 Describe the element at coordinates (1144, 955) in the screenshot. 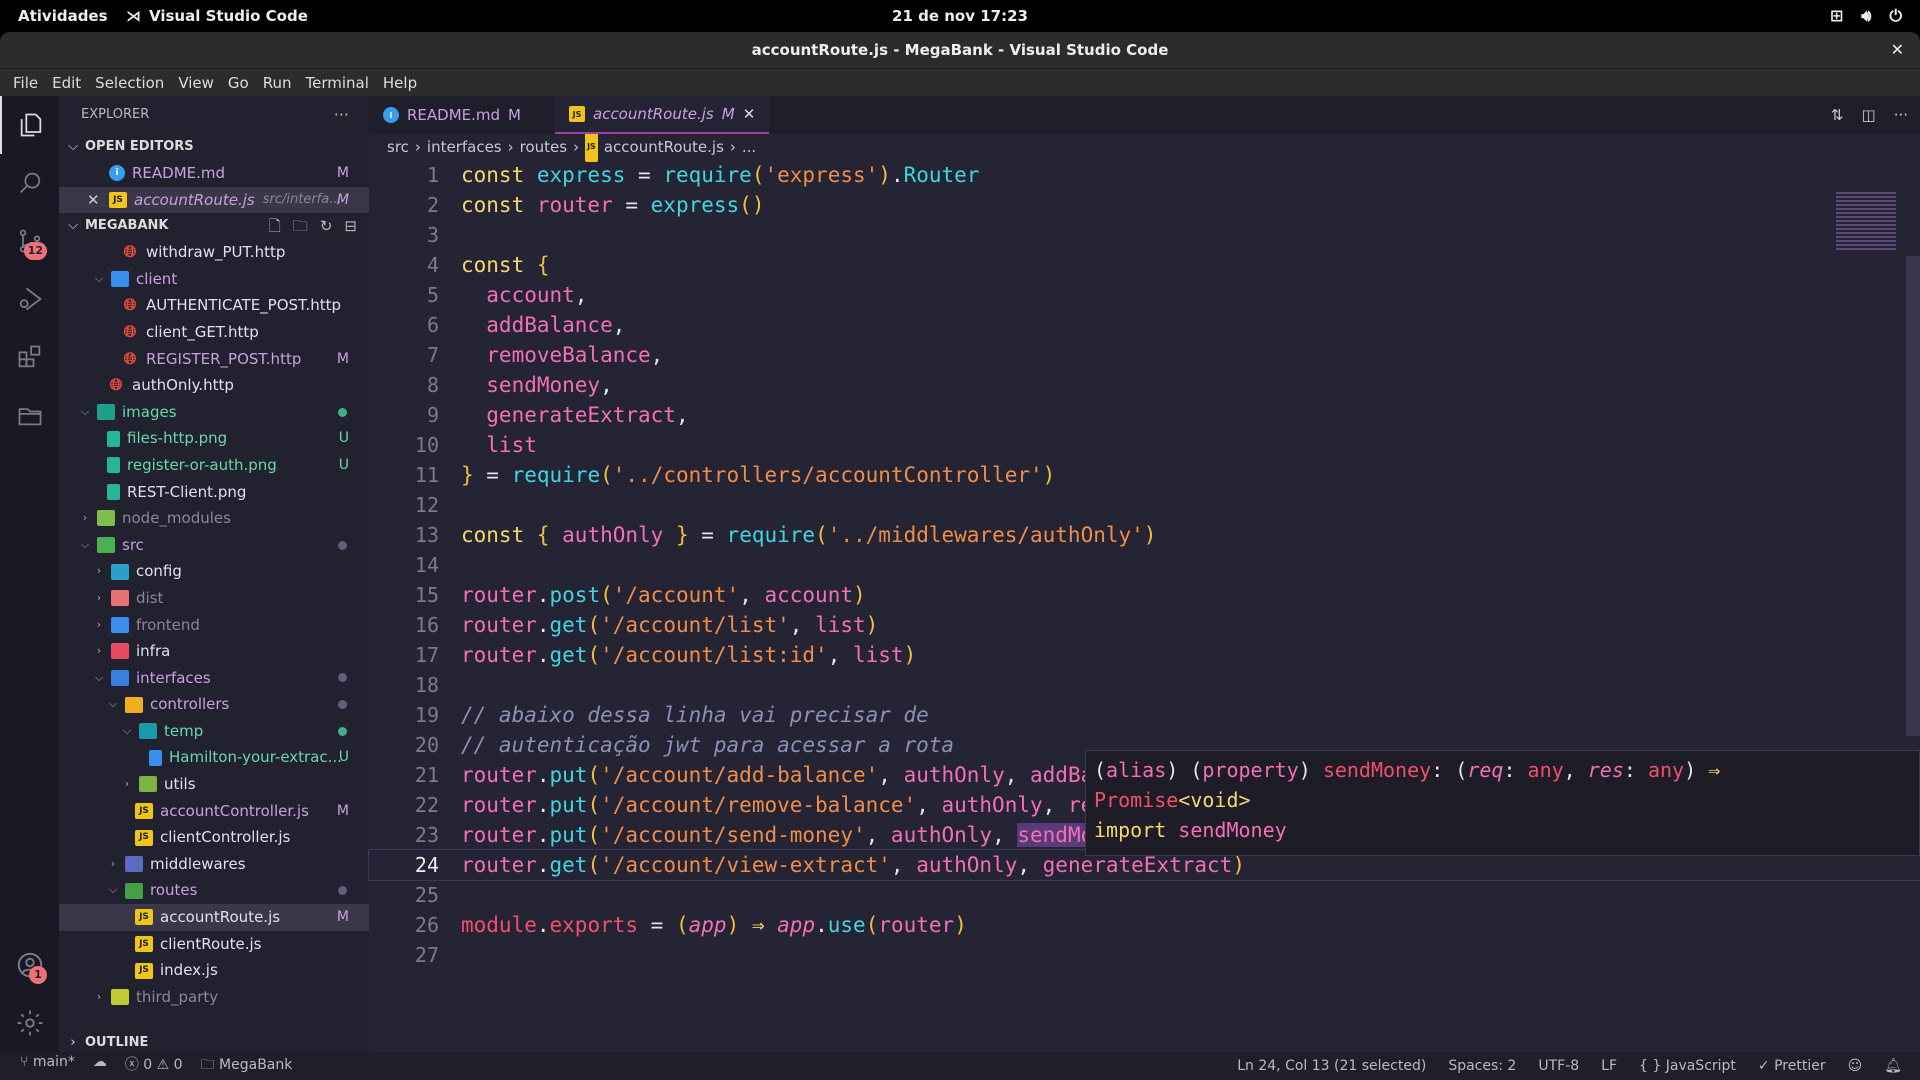

I see `code-line: 27` at that location.